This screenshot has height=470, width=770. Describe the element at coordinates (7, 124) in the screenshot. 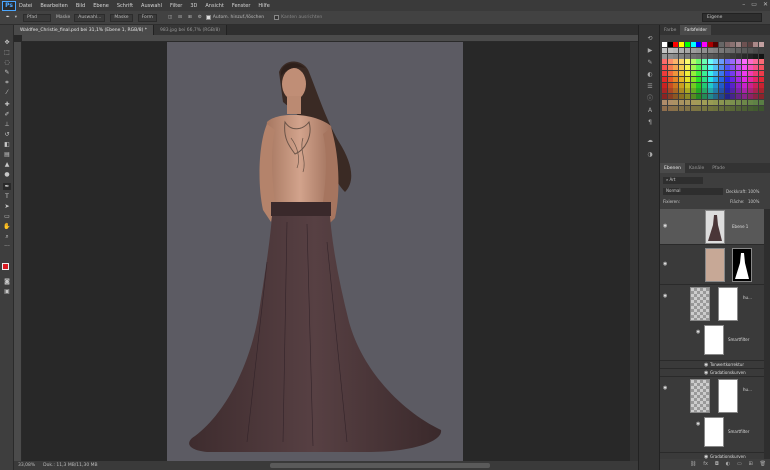

I see `stamp-tool-icon: ⊥` at that location.